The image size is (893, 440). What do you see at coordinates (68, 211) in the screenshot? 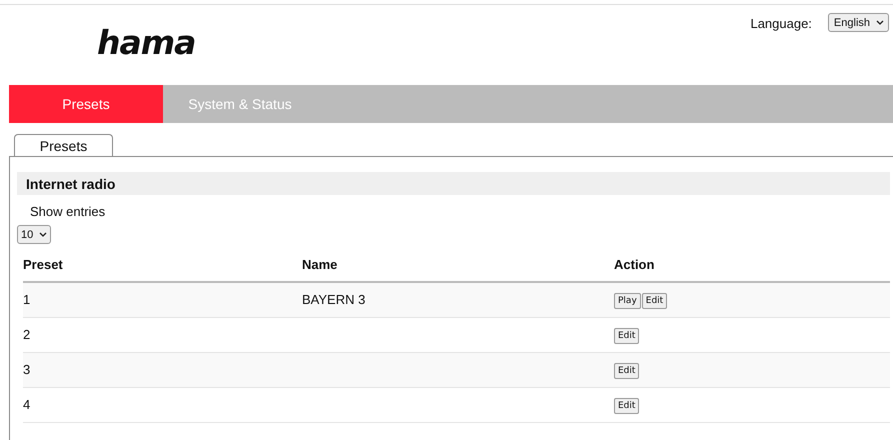
I see `show-entries-label: Show entries` at bounding box center [68, 211].